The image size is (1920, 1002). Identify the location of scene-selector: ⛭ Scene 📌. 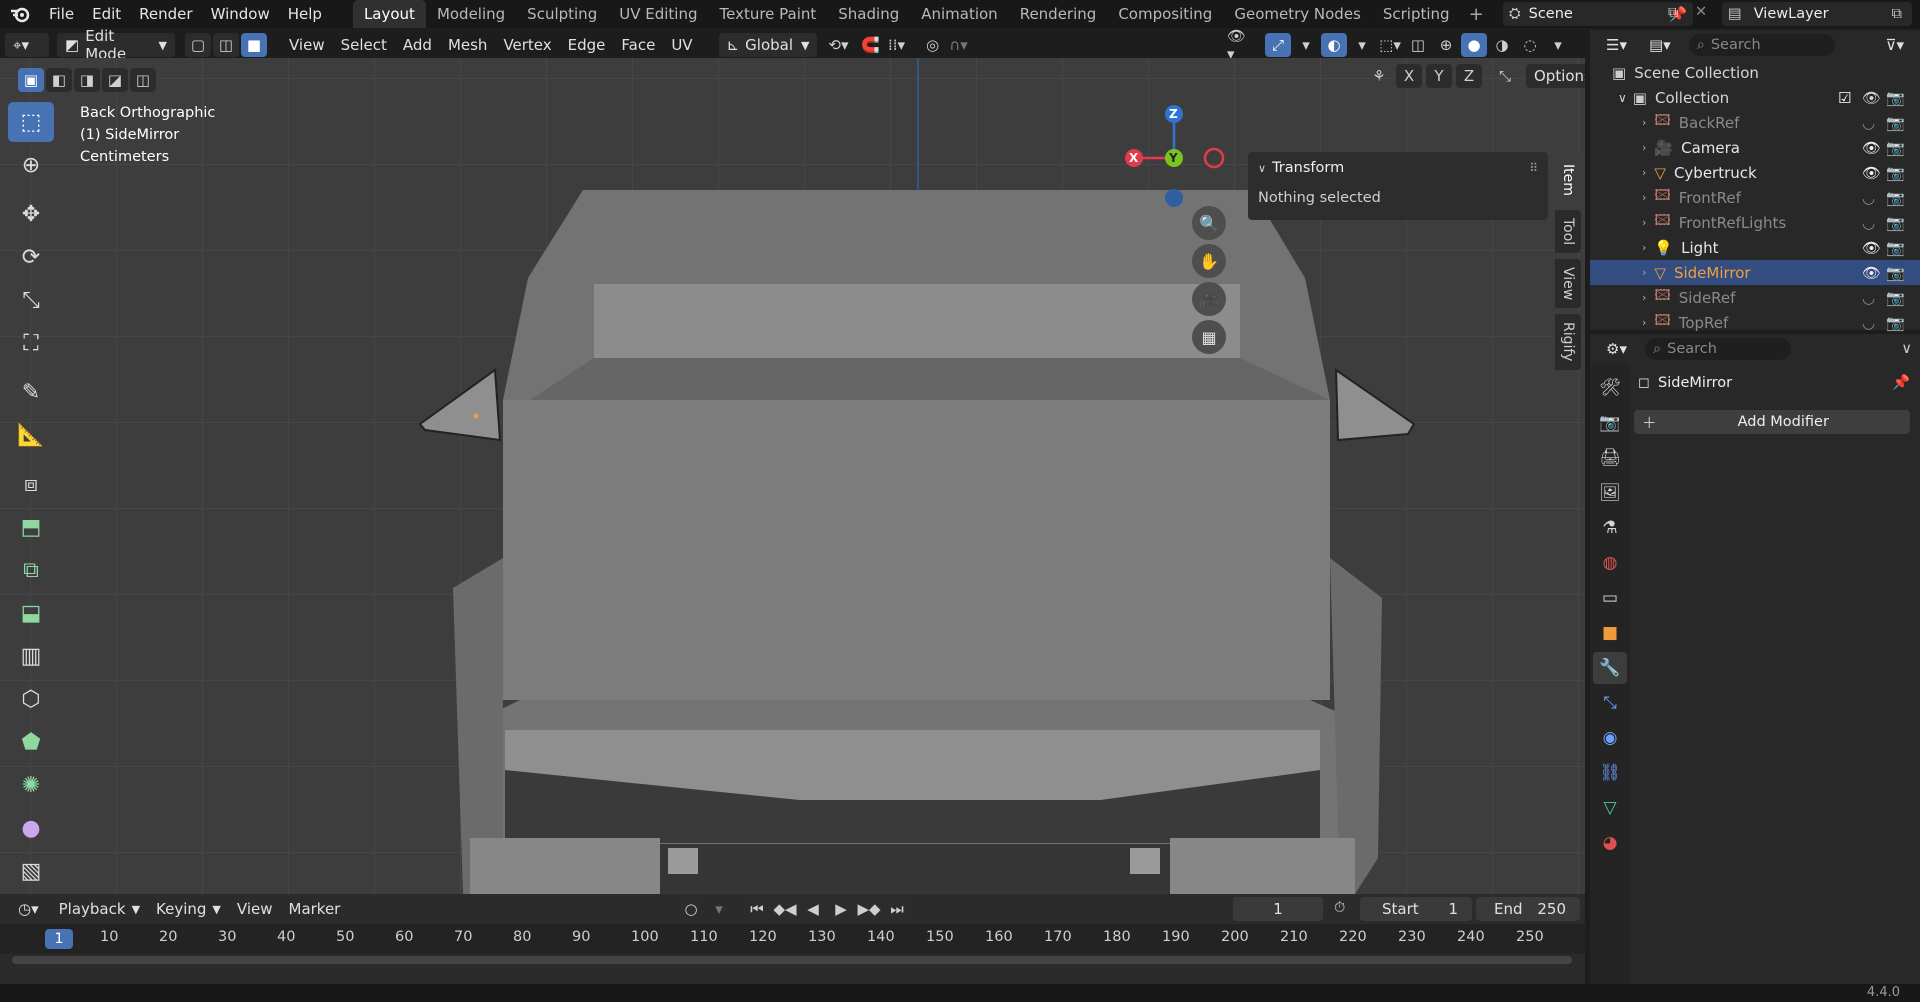
(1598, 14).